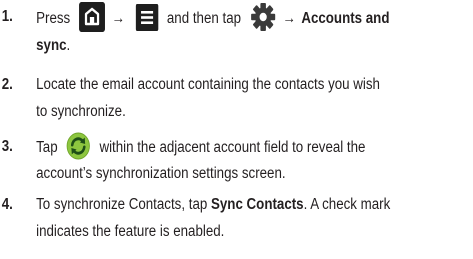 The image size is (473, 259). What do you see at coordinates (68, 45) in the screenshot?
I see `step-text: .` at bounding box center [68, 45].